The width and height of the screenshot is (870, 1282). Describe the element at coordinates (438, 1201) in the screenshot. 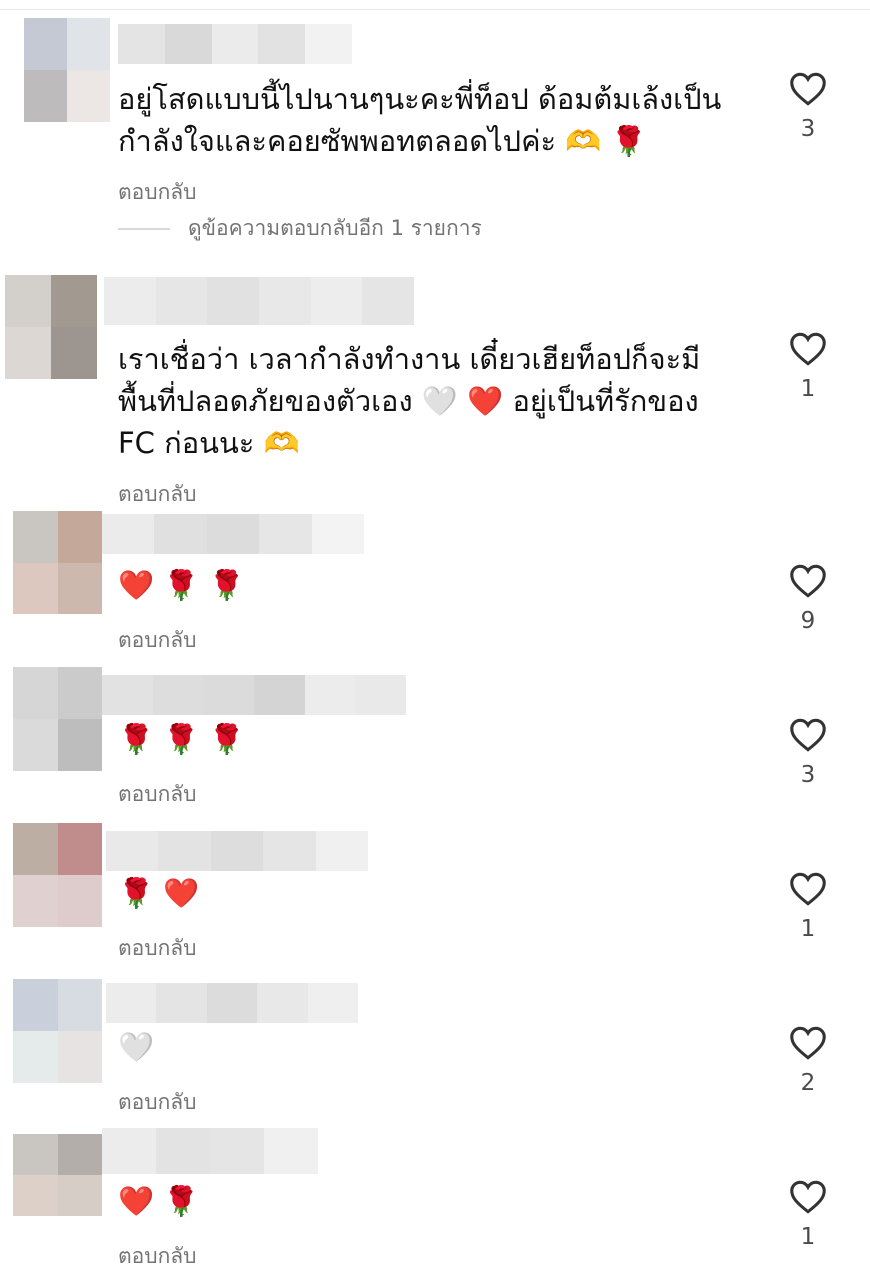

I see `comment-text: ❤️ 🌹` at that location.